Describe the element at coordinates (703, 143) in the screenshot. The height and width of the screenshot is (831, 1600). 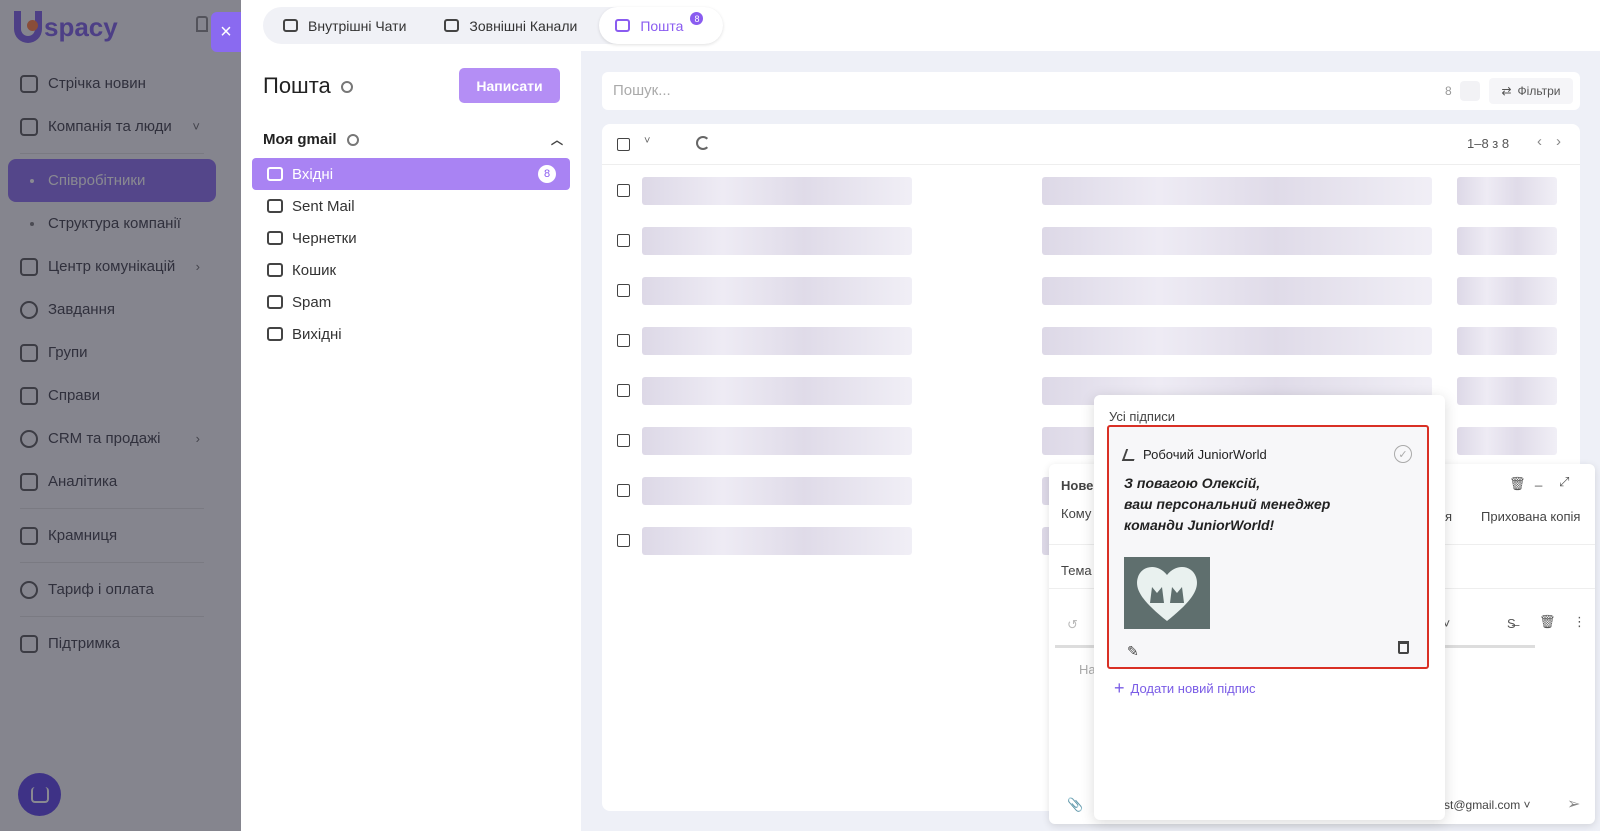
I see `refresh-icon` at that location.